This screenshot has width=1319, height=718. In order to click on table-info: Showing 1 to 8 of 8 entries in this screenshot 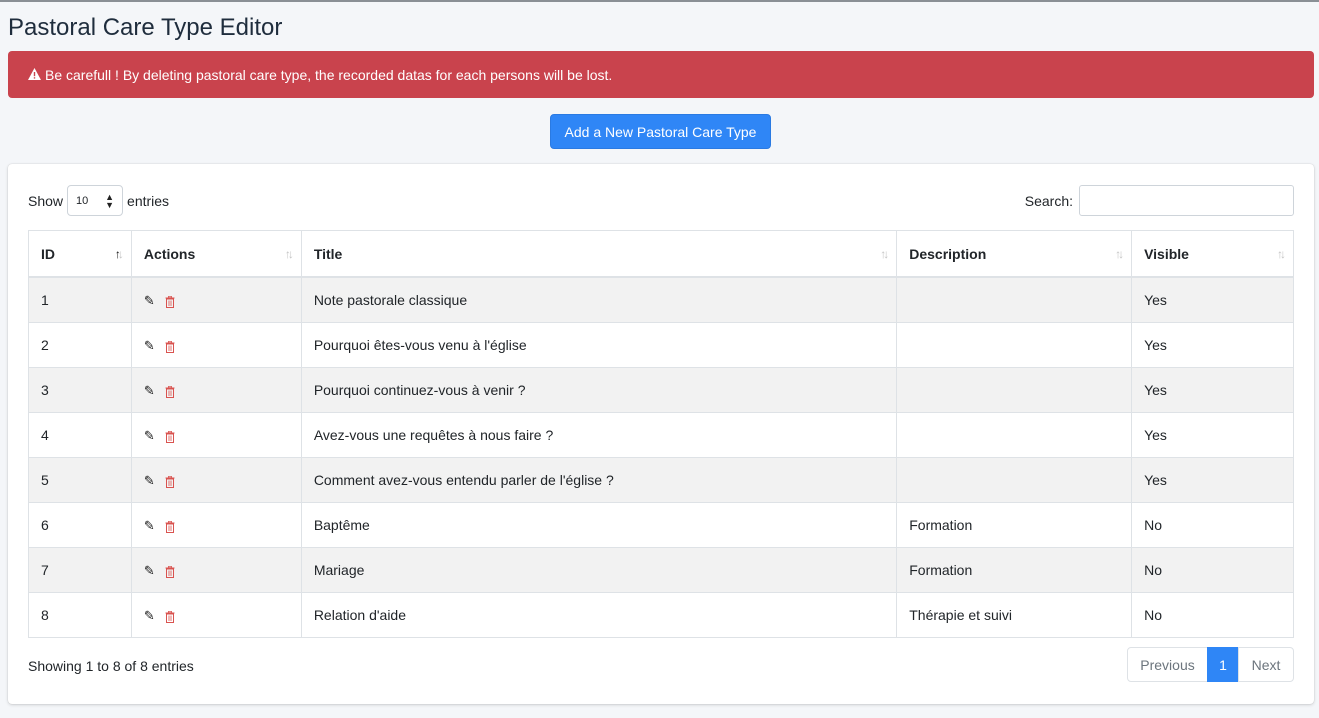, I will do `click(111, 666)`.